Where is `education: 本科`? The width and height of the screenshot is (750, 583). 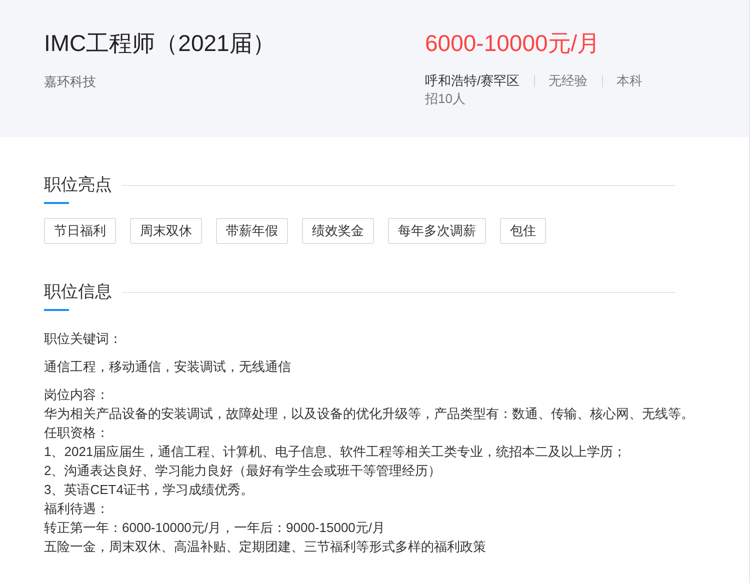
education: 本科 is located at coordinates (629, 81).